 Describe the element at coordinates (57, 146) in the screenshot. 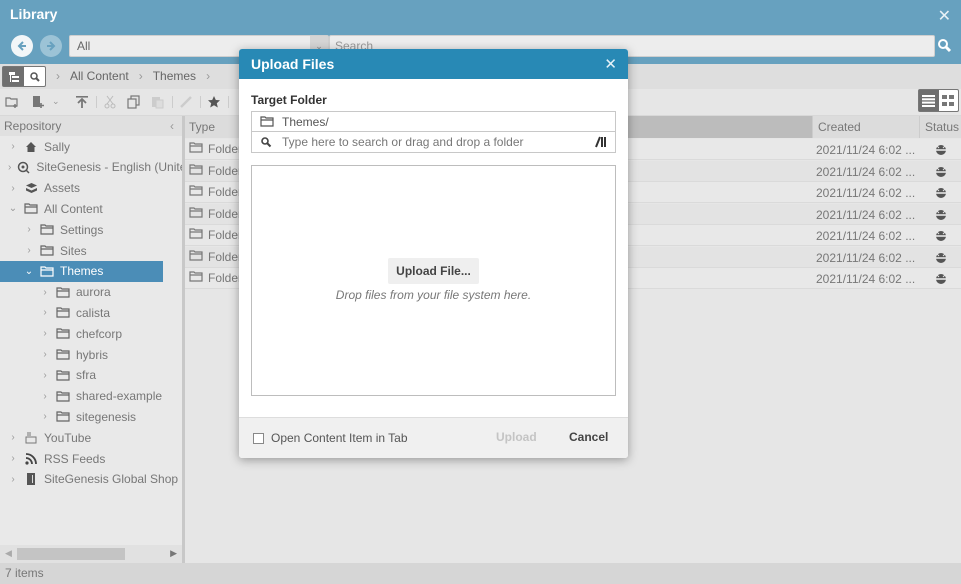

I see `tree-item-label: Sally` at that location.